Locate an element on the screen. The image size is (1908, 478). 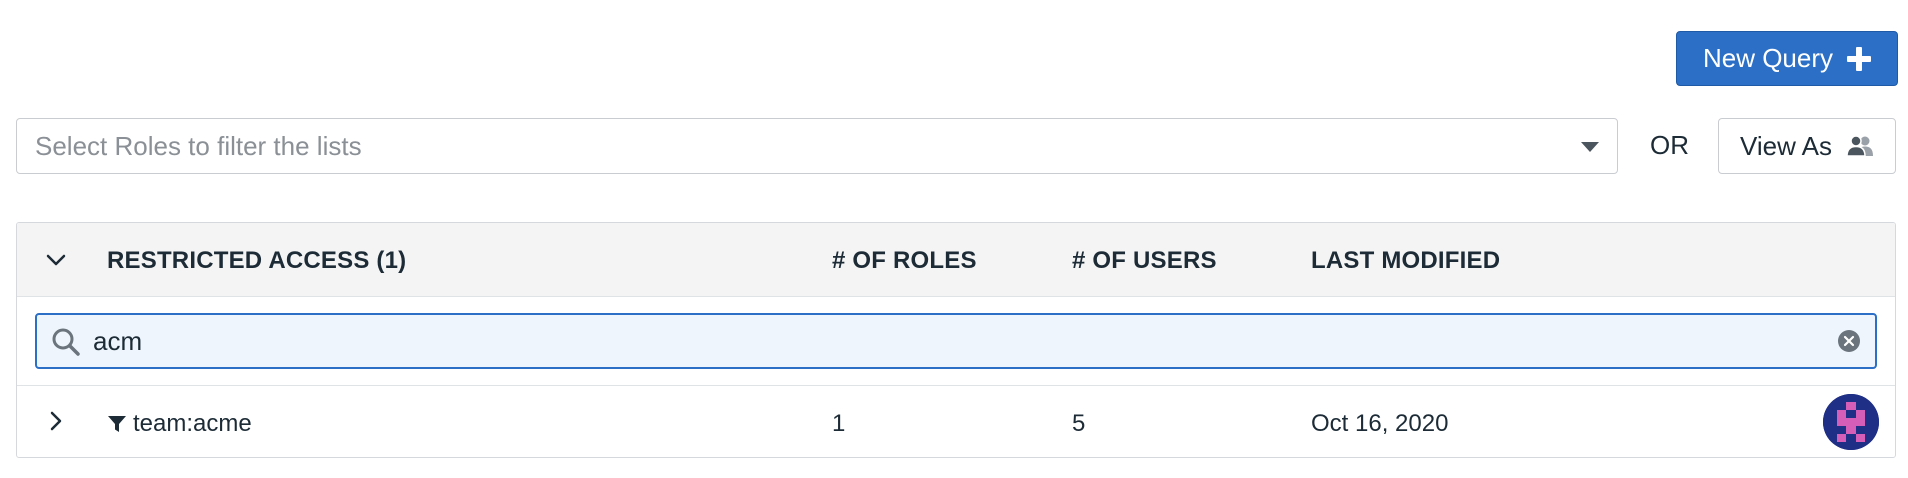
view-as-label: View As is located at coordinates (1785, 145).